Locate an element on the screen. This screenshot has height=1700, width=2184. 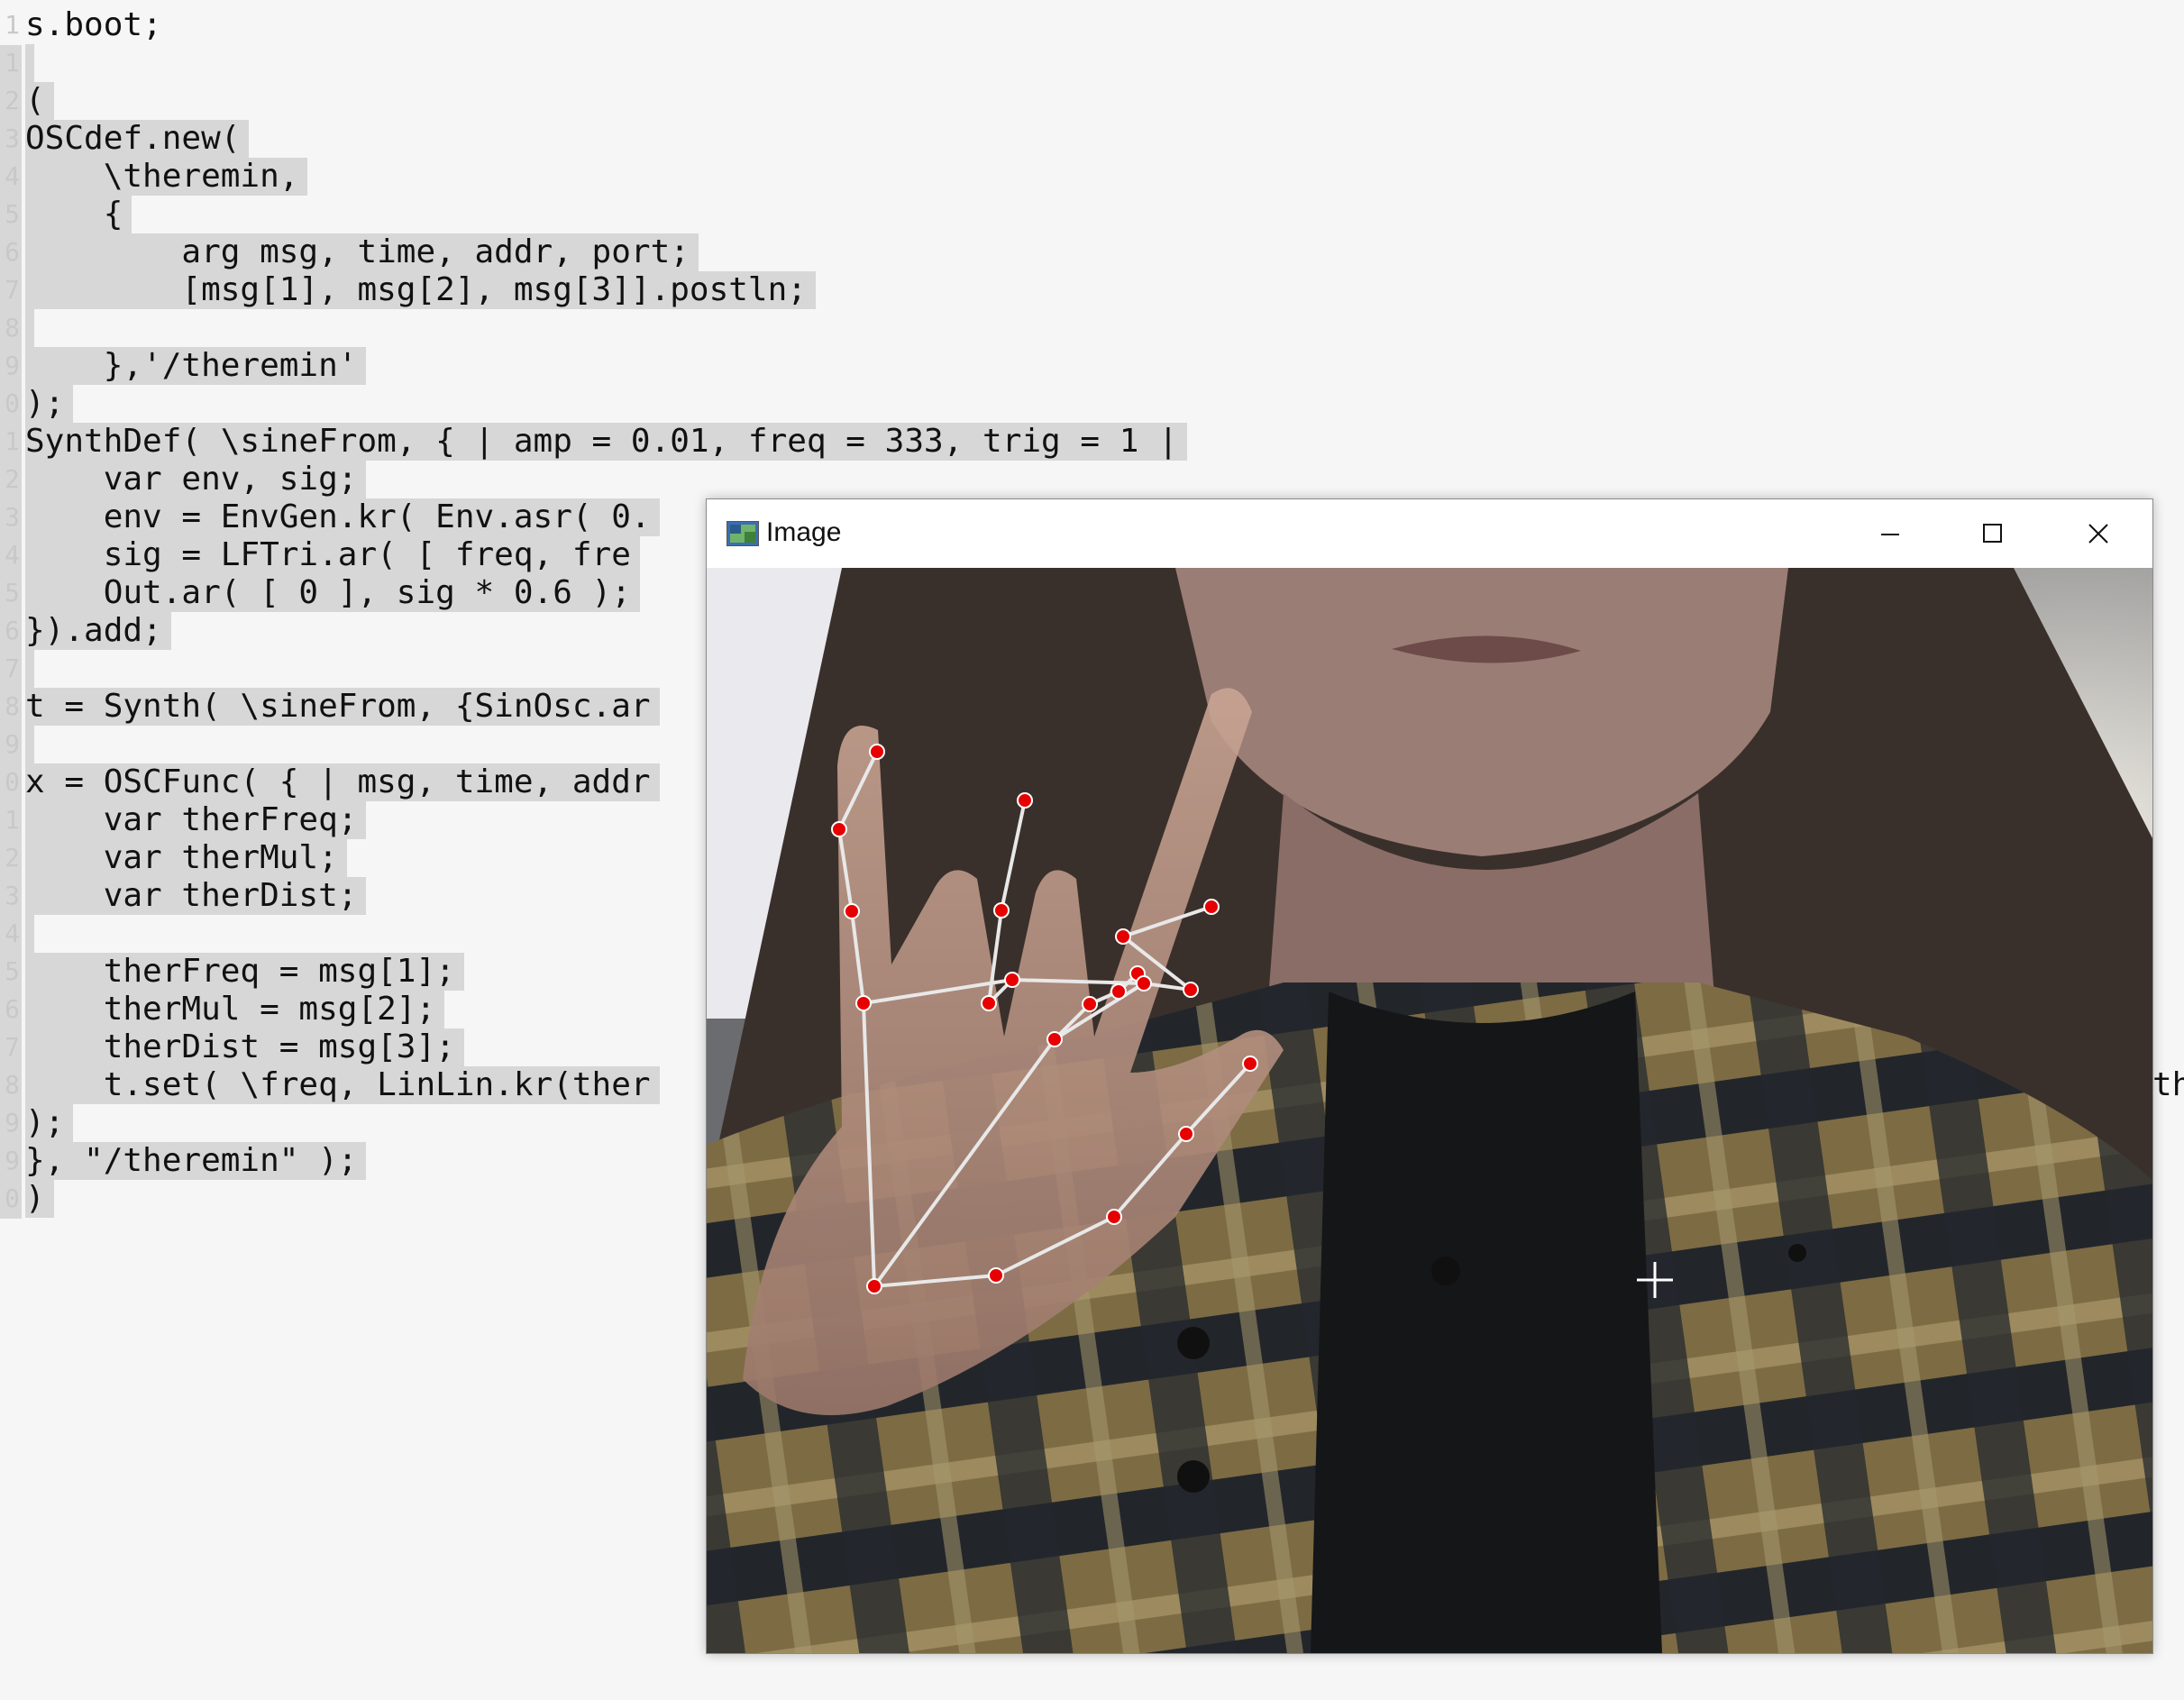
code-text: var therDist; is located at coordinates (196, 896).